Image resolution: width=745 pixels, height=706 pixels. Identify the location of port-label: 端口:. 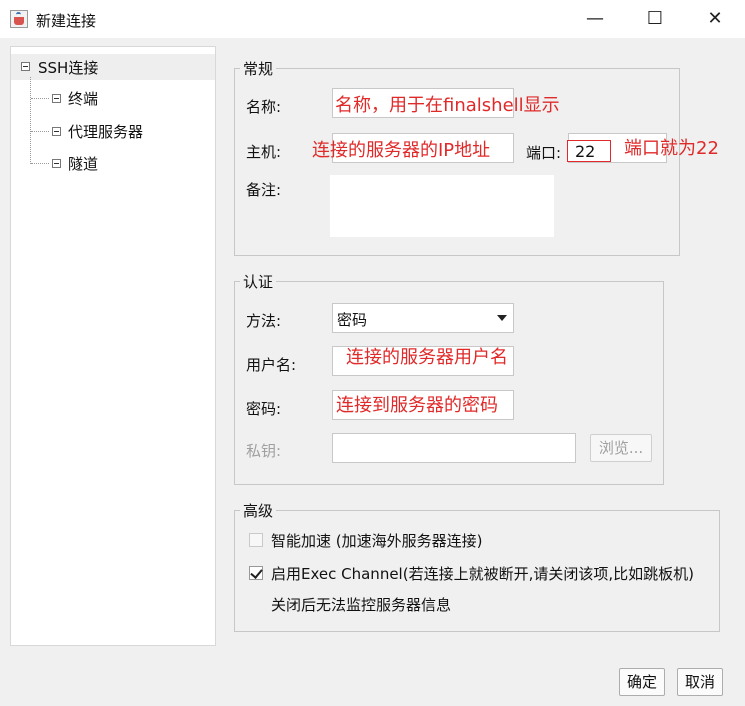
(544, 153).